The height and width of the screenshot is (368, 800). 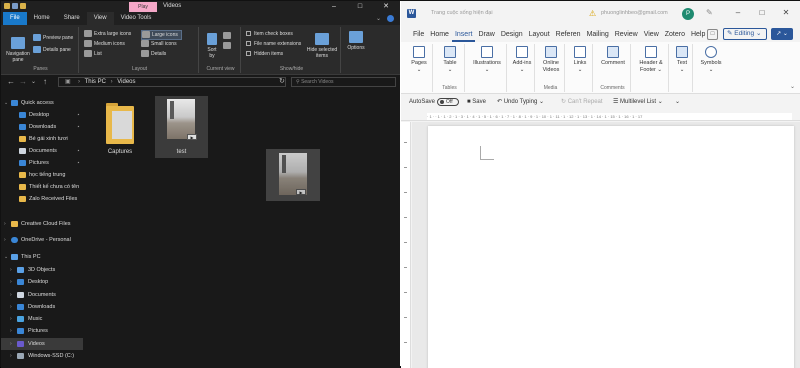 What do you see at coordinates (539, 35) in the screenshot?
I see `tab-layout: Layout` at bounding box center [539, 35].